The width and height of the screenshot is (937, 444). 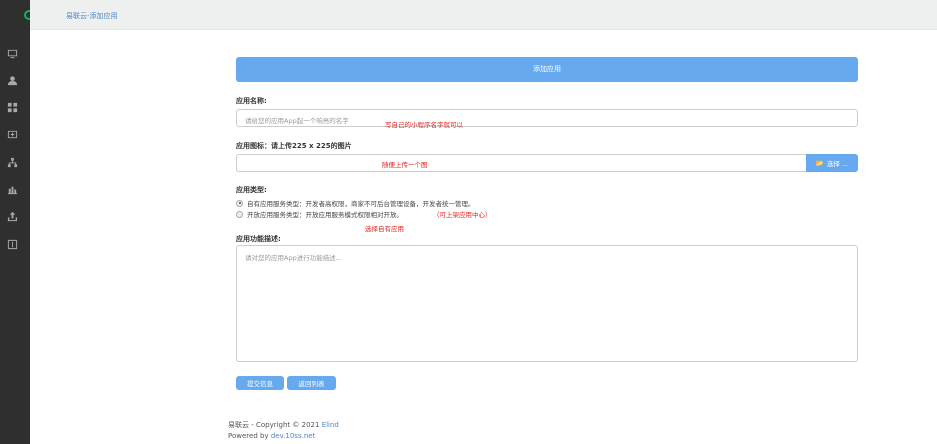 I want to click on app-type-note: 选择自有应用, so click(x=384, y=229).